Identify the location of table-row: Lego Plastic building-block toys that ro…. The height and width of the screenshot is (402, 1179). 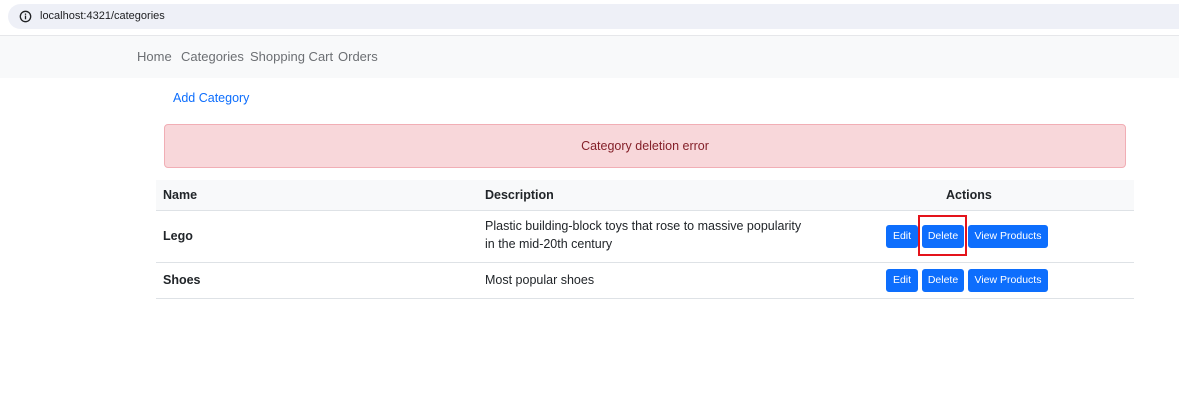
(645, 237).